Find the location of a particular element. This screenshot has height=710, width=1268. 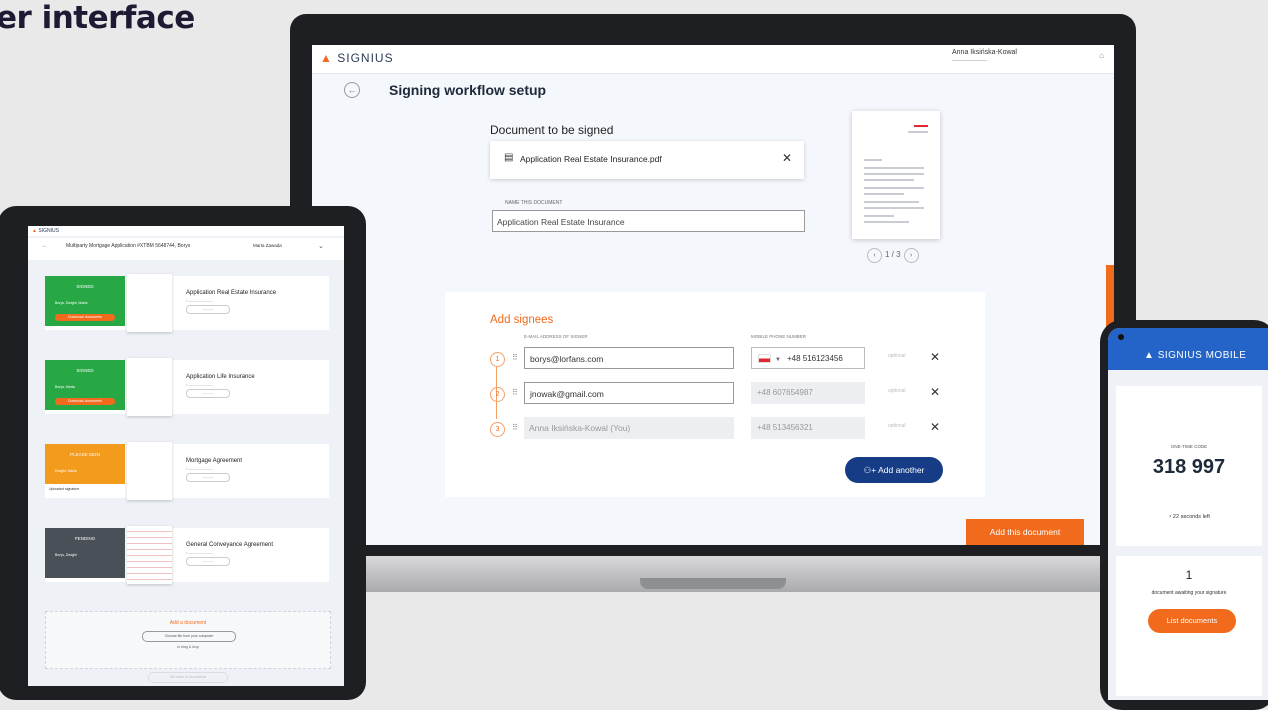

flag-icon is located at coordinates (764, 359).